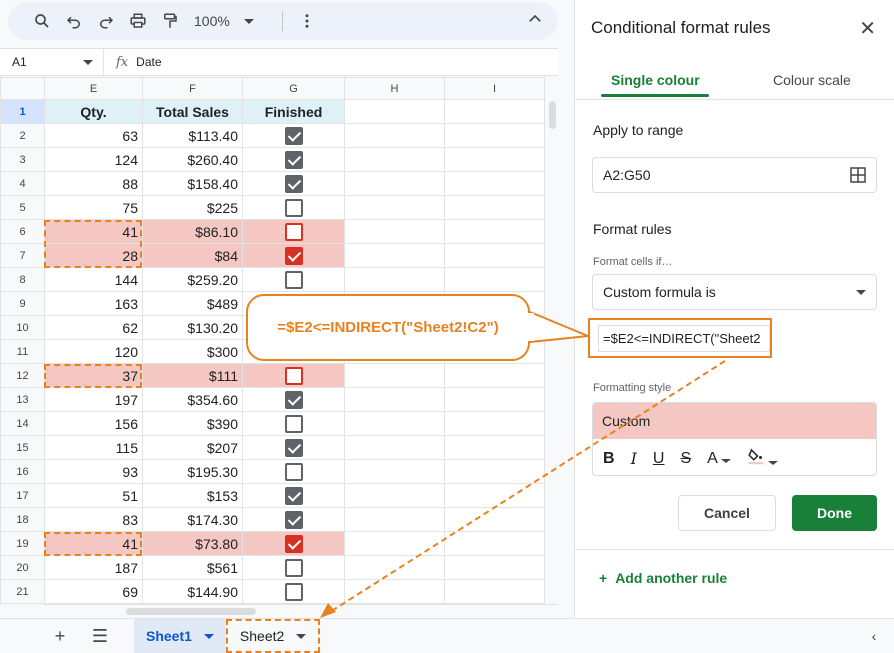  I want to click on total-sales-cell: $153, so click(192, 495).